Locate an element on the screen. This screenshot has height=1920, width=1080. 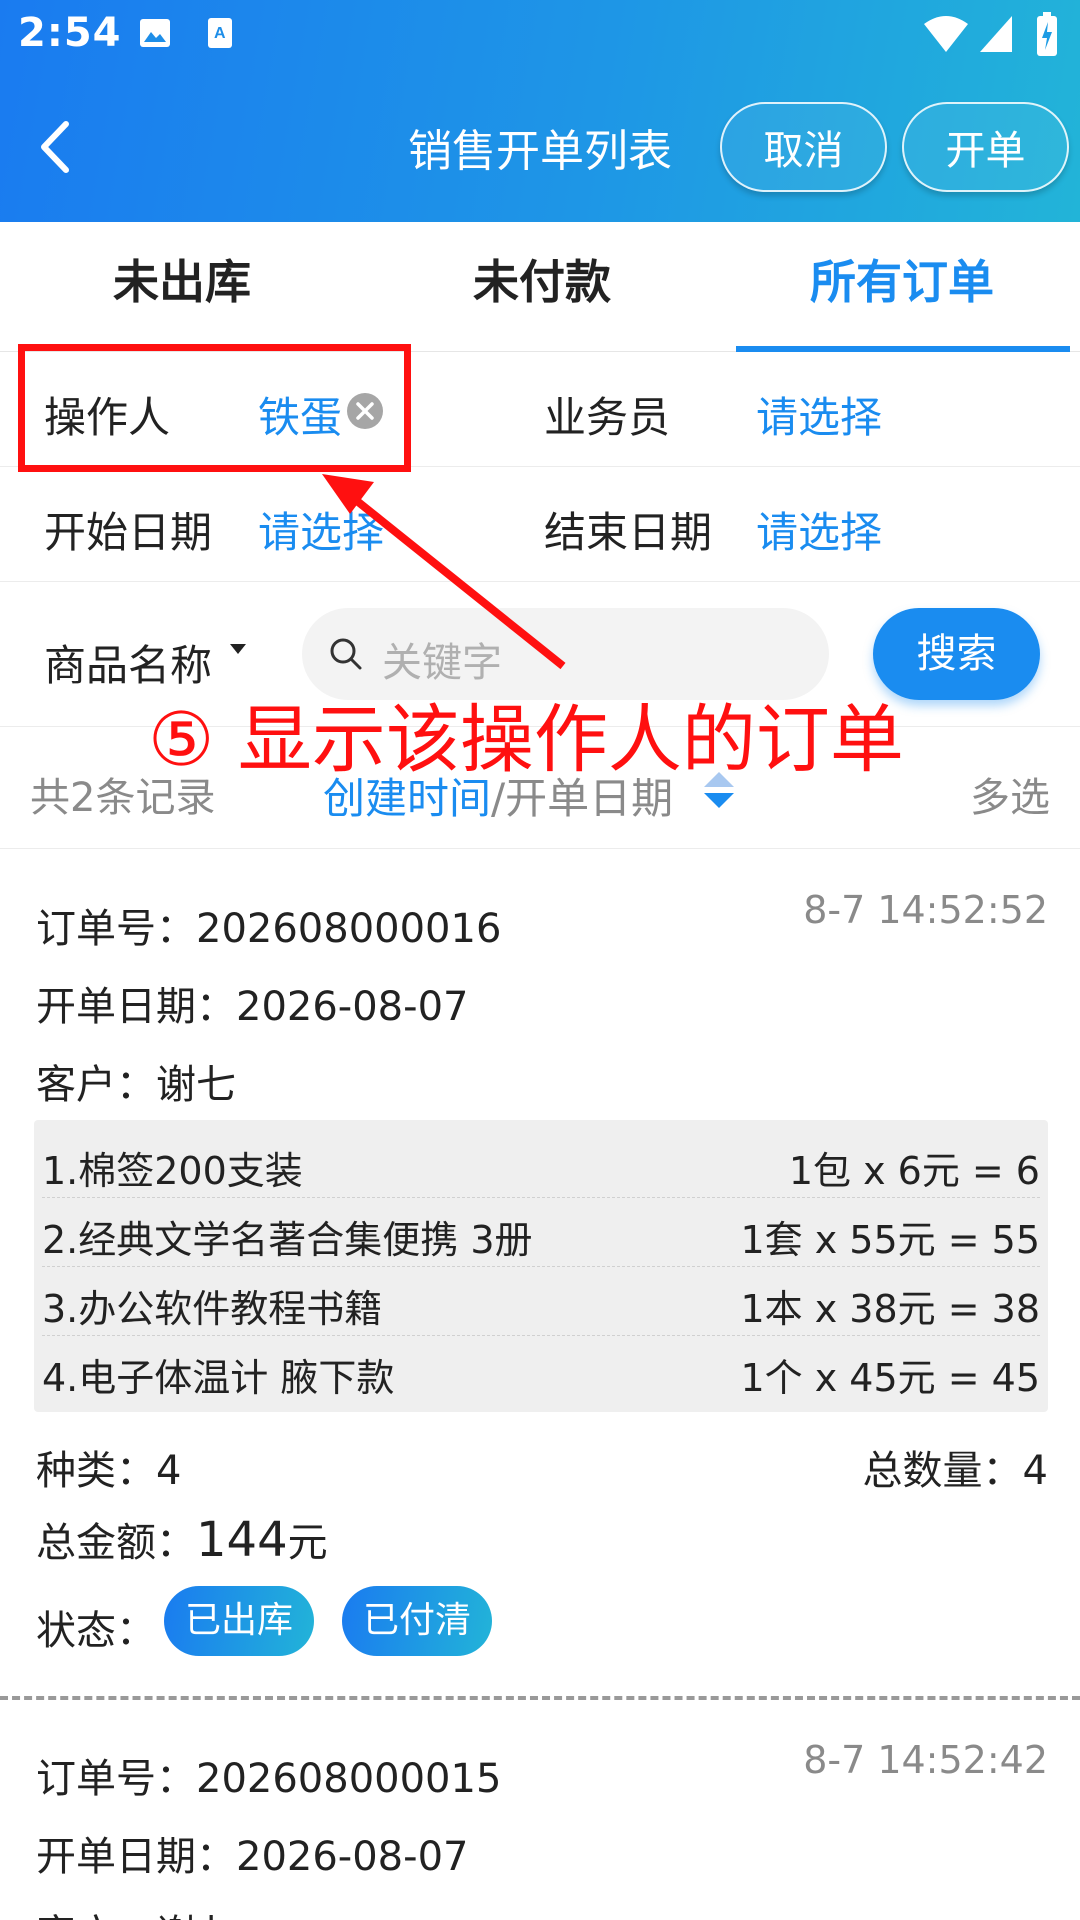
order-created-time: 8-7 14:52:42 is located at coordinates (925, 1760).